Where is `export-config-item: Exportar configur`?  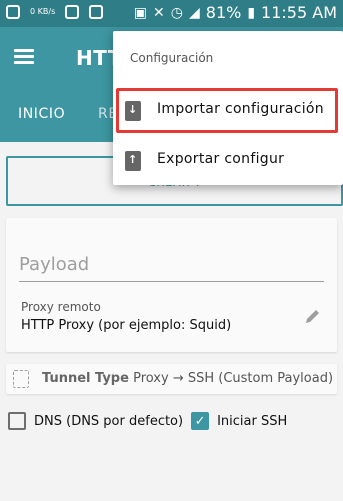 export-config-item: Exportar configur is located at coordinates (228, 161).